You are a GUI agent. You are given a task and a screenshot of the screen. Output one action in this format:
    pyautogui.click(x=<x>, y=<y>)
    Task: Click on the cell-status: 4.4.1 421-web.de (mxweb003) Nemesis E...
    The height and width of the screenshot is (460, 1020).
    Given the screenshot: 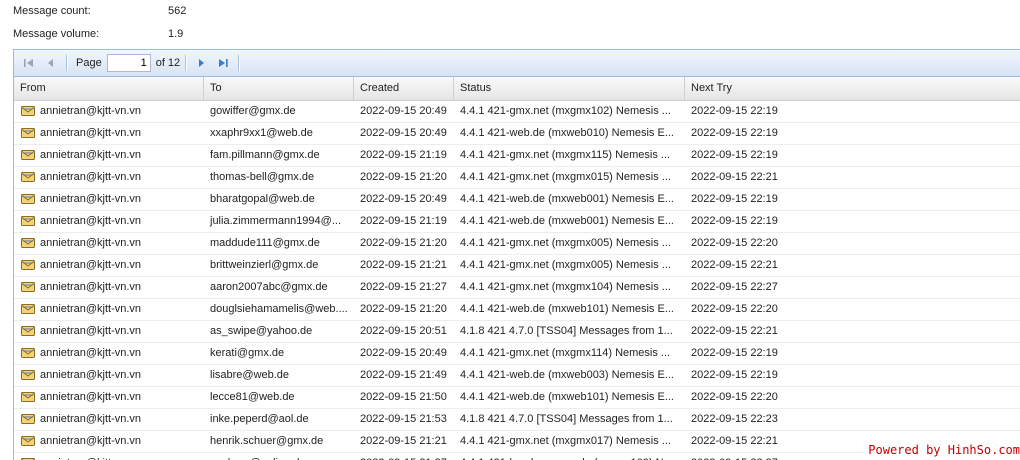 What is the action you would take?
    pyautogui.click(x=569, y=375)
    